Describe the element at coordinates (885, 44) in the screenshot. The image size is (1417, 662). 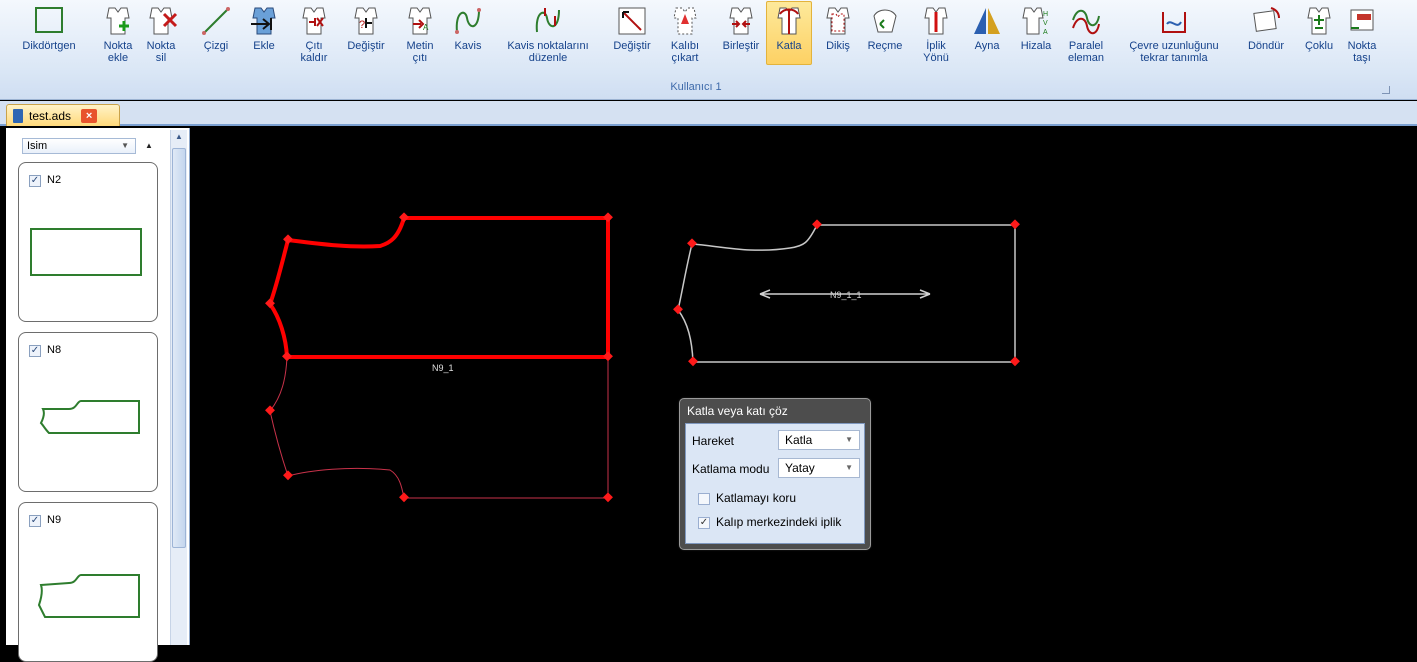
I see `pleat-button: Reçme` at that location.